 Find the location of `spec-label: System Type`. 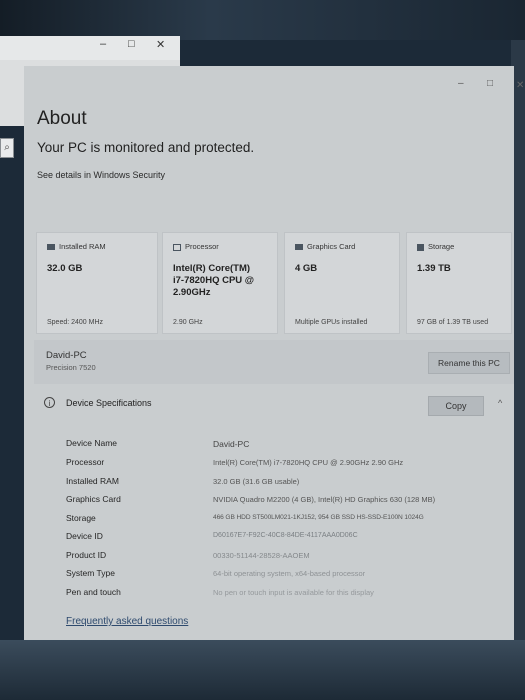

spec-label: System Type is located at coordinates (90, 573).